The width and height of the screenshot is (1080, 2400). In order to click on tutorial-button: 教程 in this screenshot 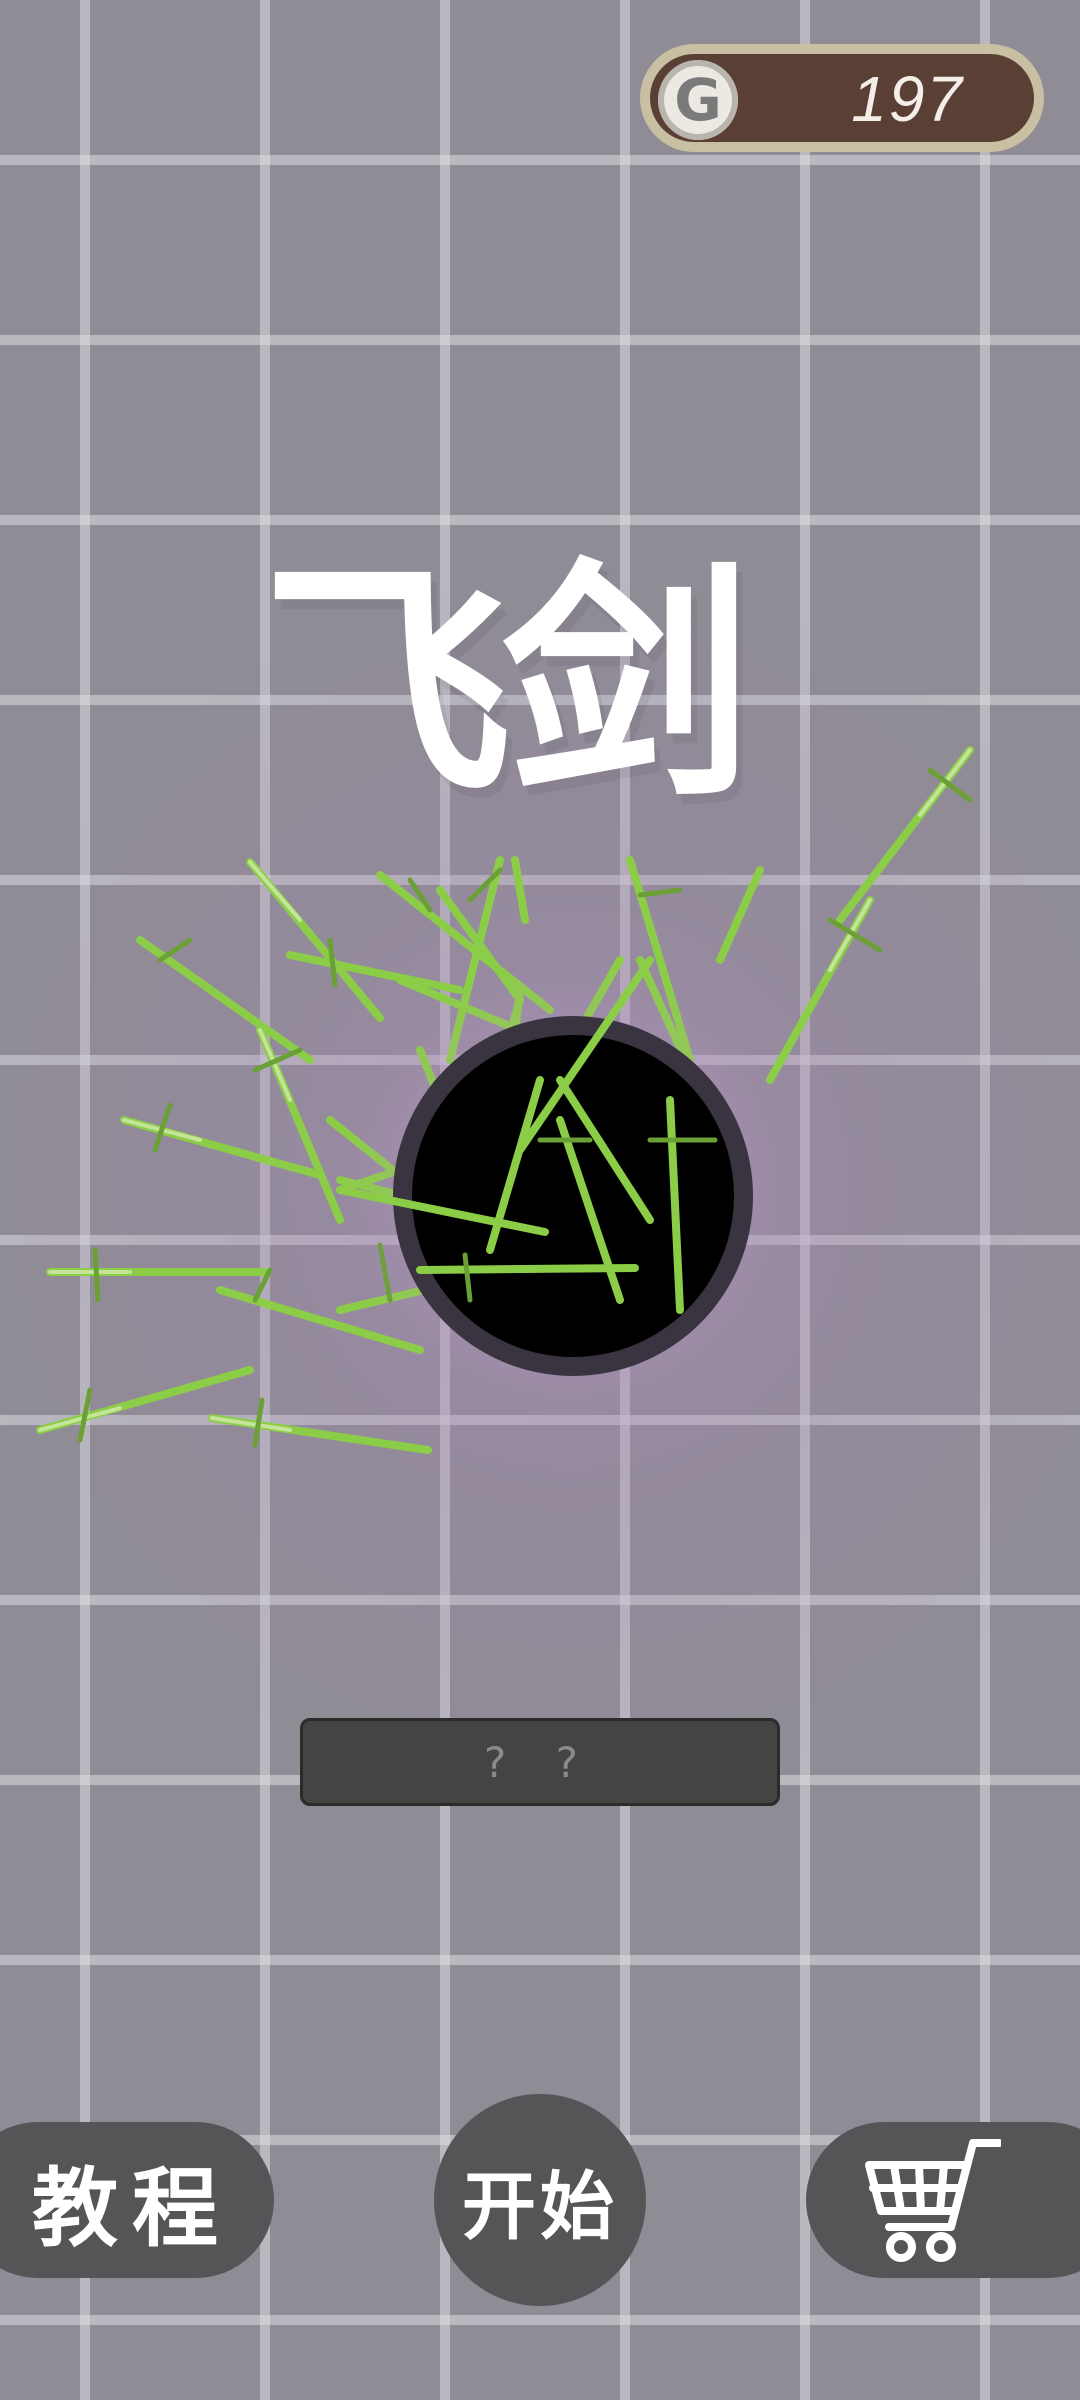, I will do `click(137, 2200)`.